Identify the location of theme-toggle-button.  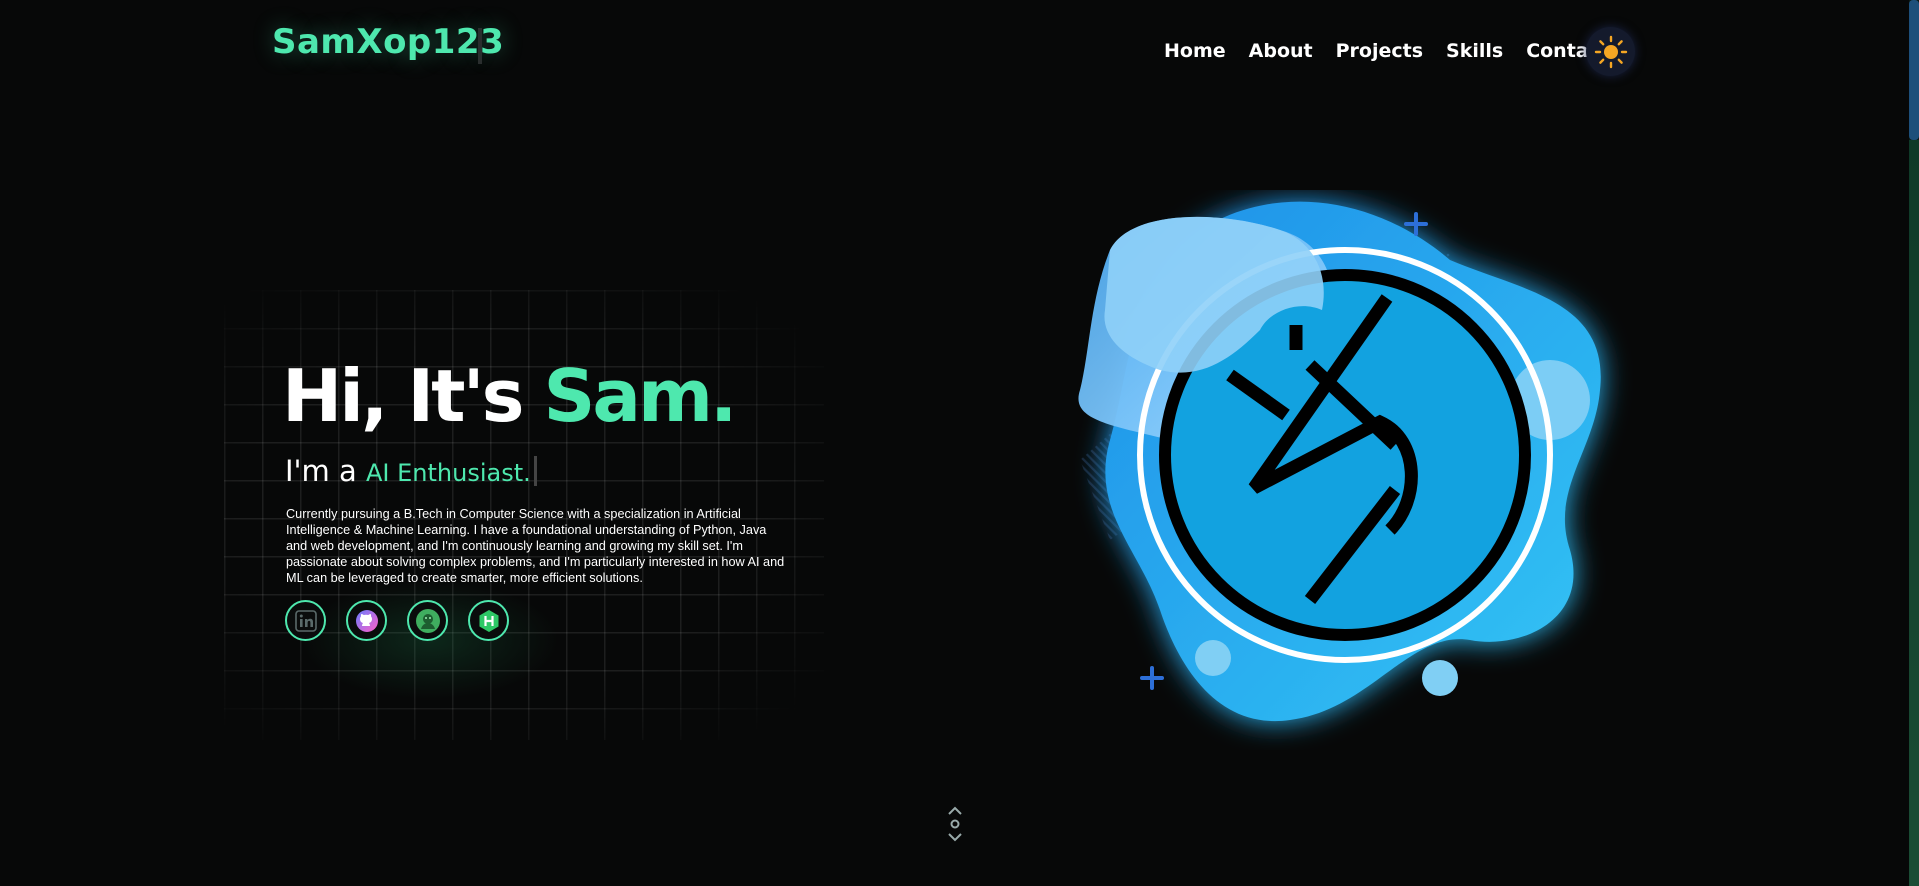
(1610, 51).